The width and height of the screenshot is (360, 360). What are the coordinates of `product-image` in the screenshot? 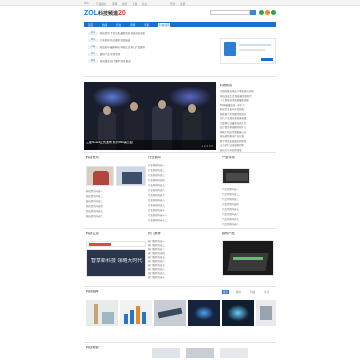 It's located at (248, 258).